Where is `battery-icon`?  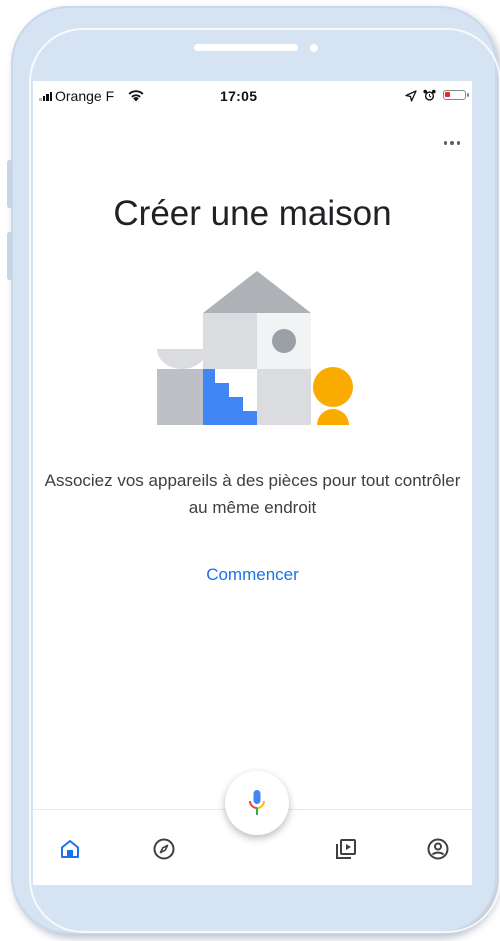 battery-icon is located at coordinates (454, 95).